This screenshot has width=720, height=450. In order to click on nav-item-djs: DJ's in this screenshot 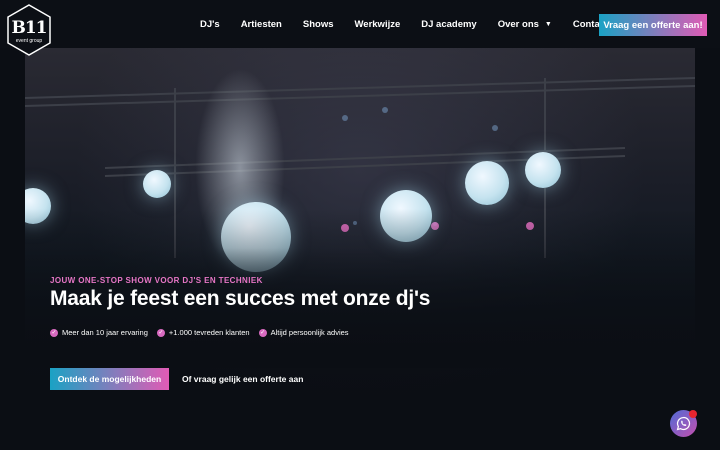, I will do `click(210, 24)`.